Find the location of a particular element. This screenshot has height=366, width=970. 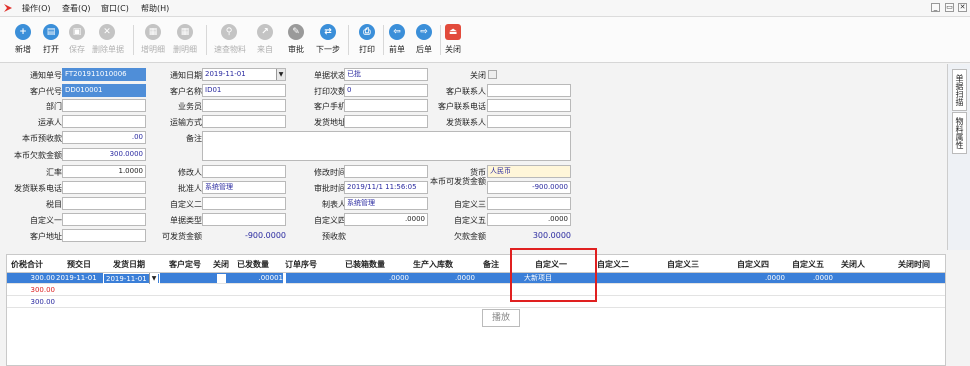

window-close-icon: ✕ is located at coordinates (962, 7).